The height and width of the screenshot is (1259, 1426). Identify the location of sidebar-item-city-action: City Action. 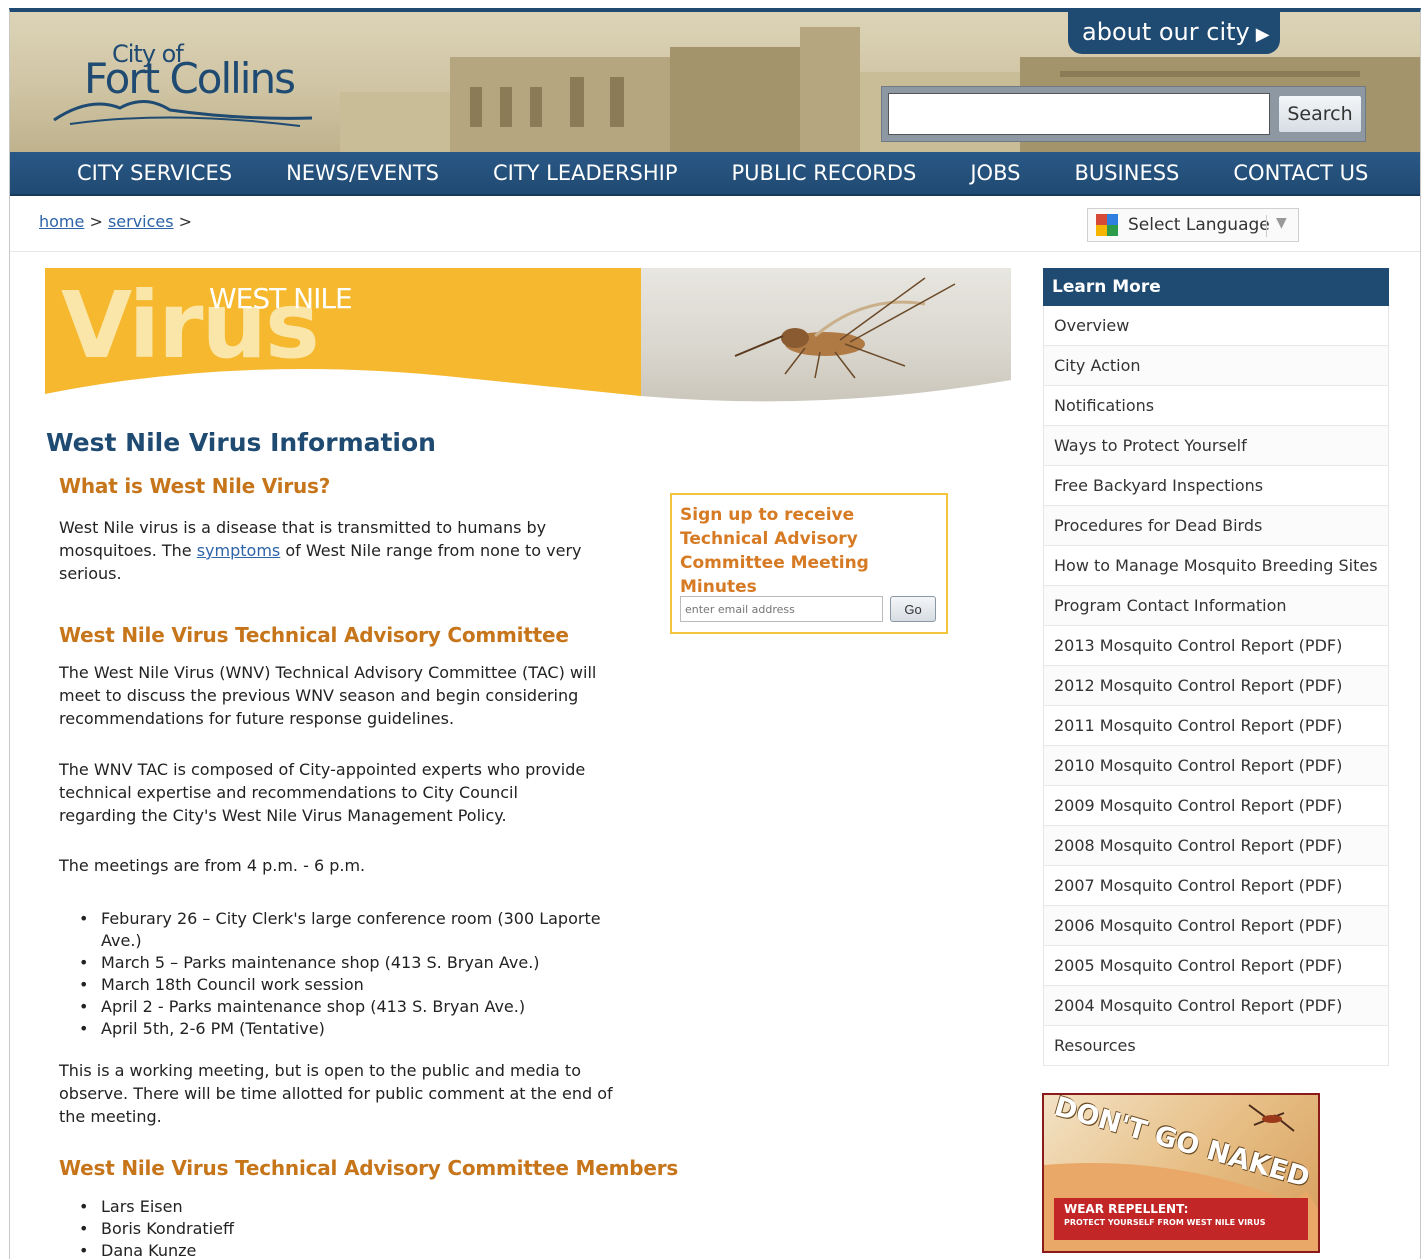
(1216, 366).